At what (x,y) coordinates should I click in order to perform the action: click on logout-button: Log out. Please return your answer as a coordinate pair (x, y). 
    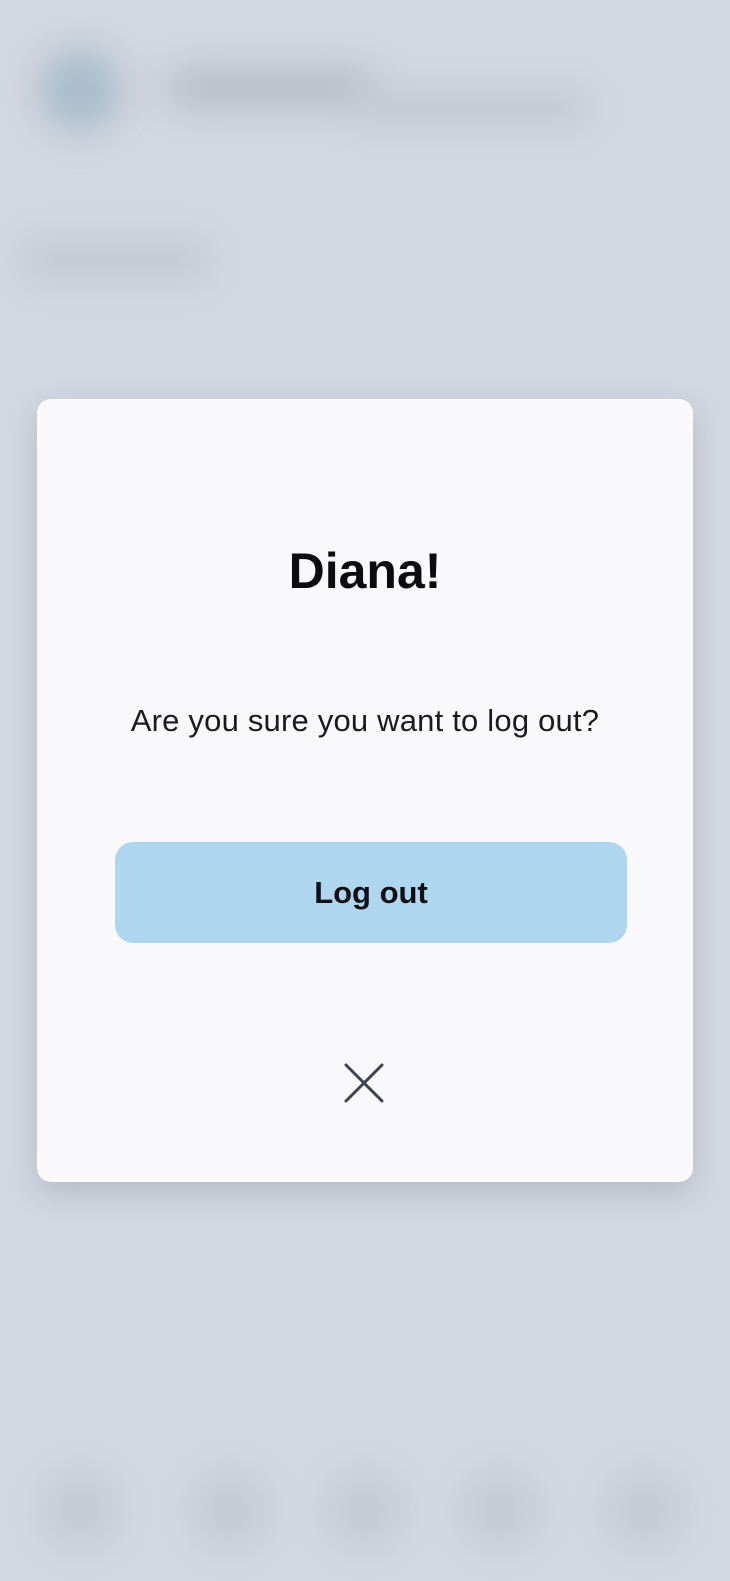
    Looking at the image, I should click on (371, 892).